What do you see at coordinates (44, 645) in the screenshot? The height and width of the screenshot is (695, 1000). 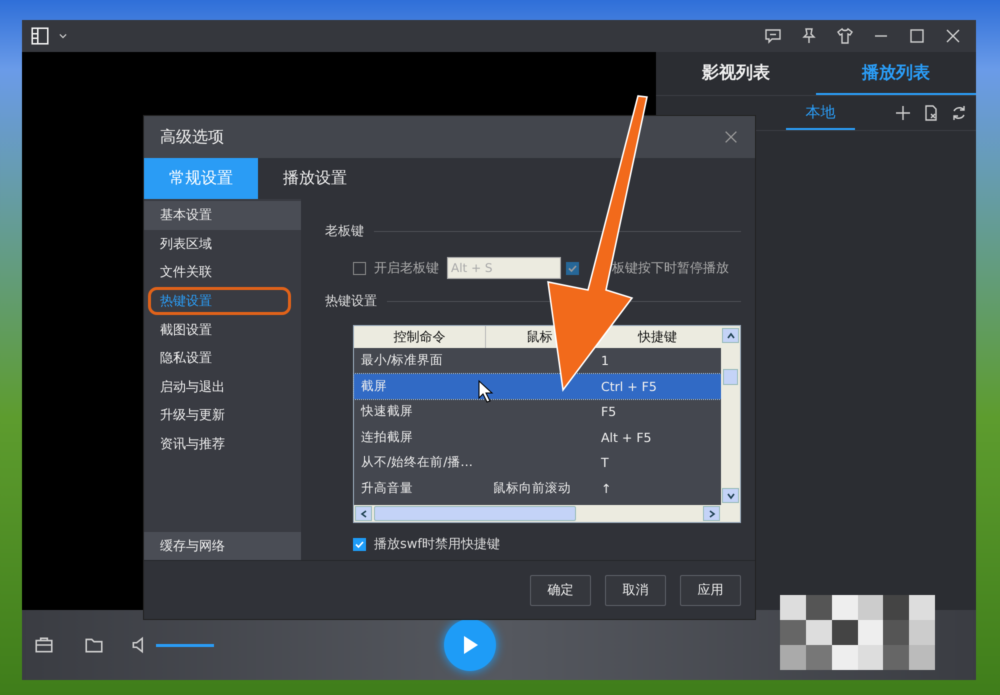 I see `toolbox-icon` at bounding box center [44, 645].